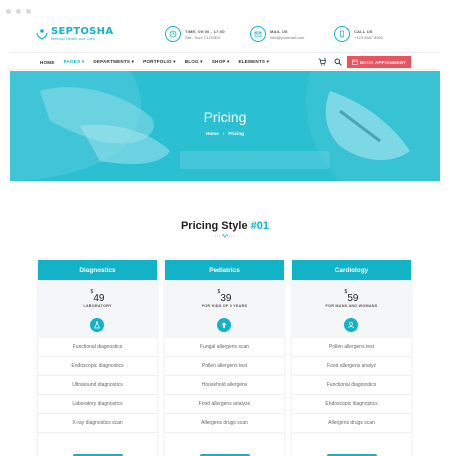 This screenshot has height=456, width=450. What do you see at coordinates (258, 34) in the screenshot?
I see `mail-icon` at bounding box center [258, 34].